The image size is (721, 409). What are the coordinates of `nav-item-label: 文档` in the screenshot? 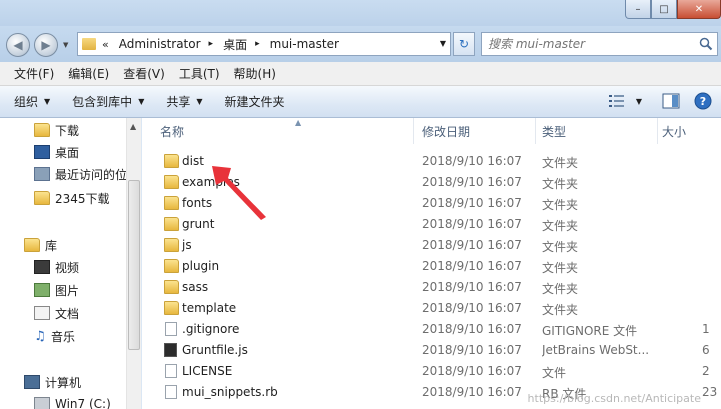 It's located at (67, 313).